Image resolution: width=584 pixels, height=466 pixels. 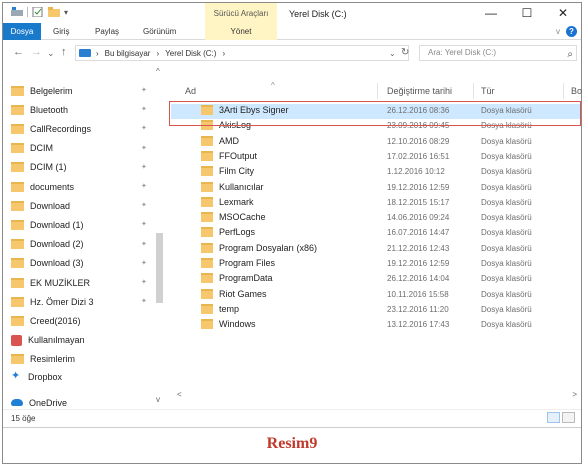 What do you see at coordinates (568, 417) in the screenshot?
I see `large-icons-view-icon` at bounding box center [568, 417].